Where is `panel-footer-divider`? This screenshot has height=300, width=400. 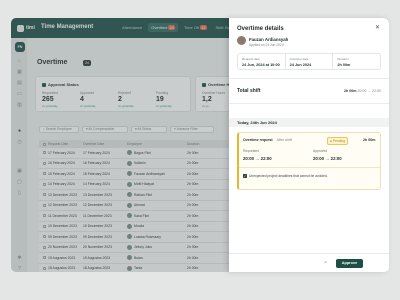 panel-footer-divider is located at coordinates (309, 253).